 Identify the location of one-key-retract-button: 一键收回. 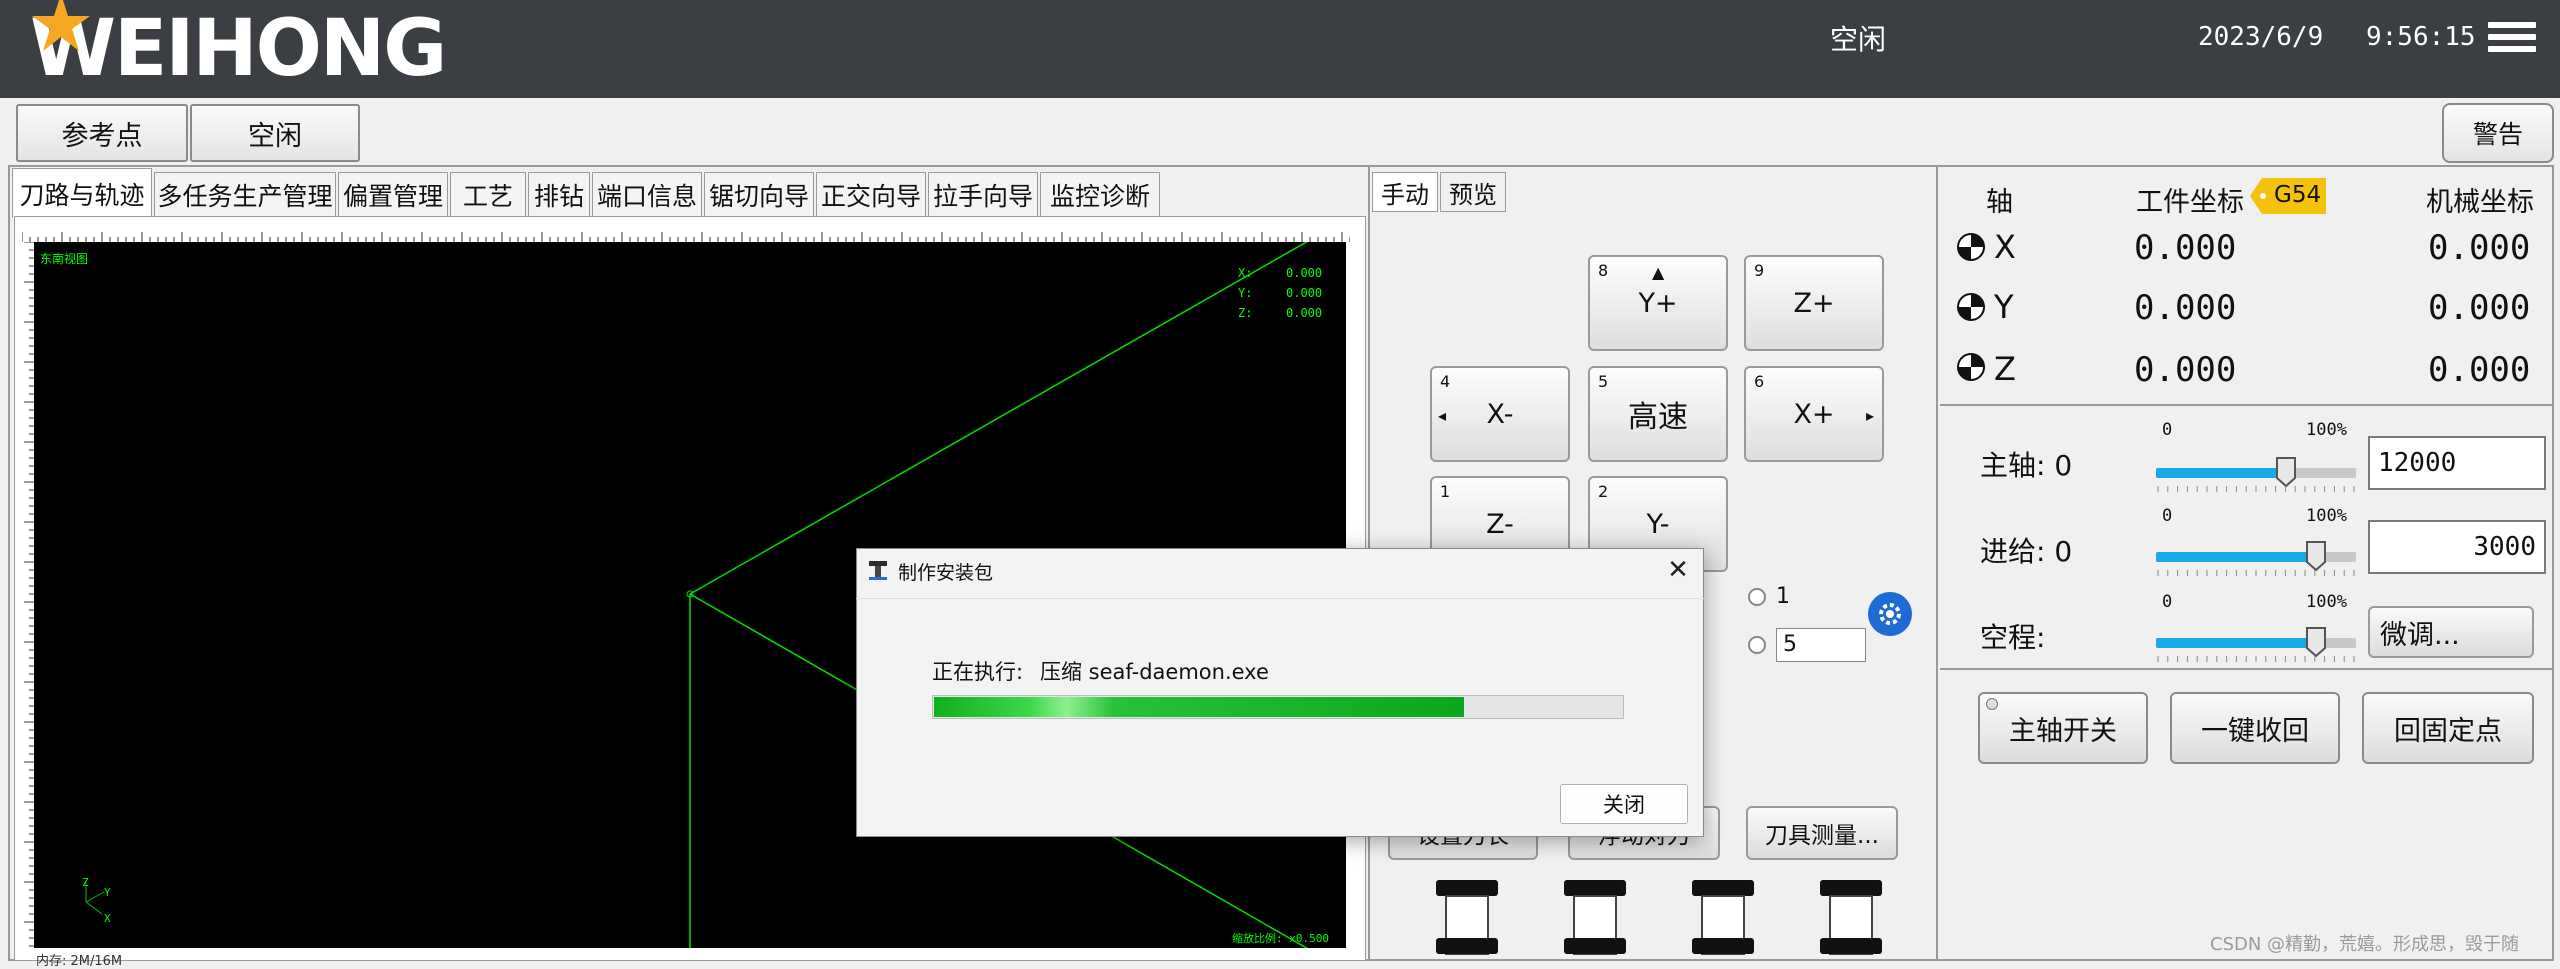
(2255, 728).